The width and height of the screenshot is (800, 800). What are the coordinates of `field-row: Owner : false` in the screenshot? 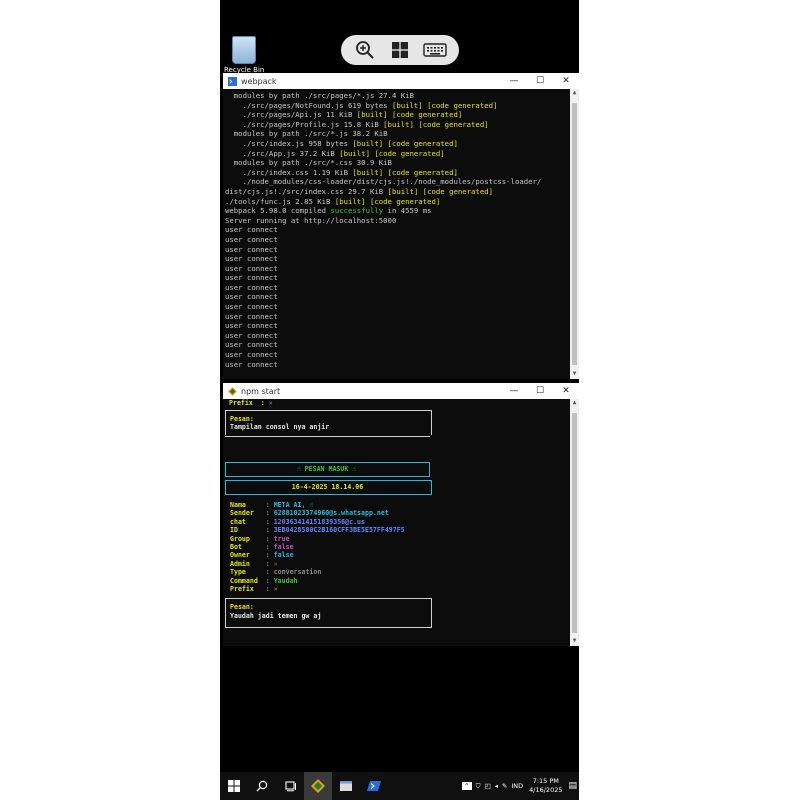 It's located at (317, 555).